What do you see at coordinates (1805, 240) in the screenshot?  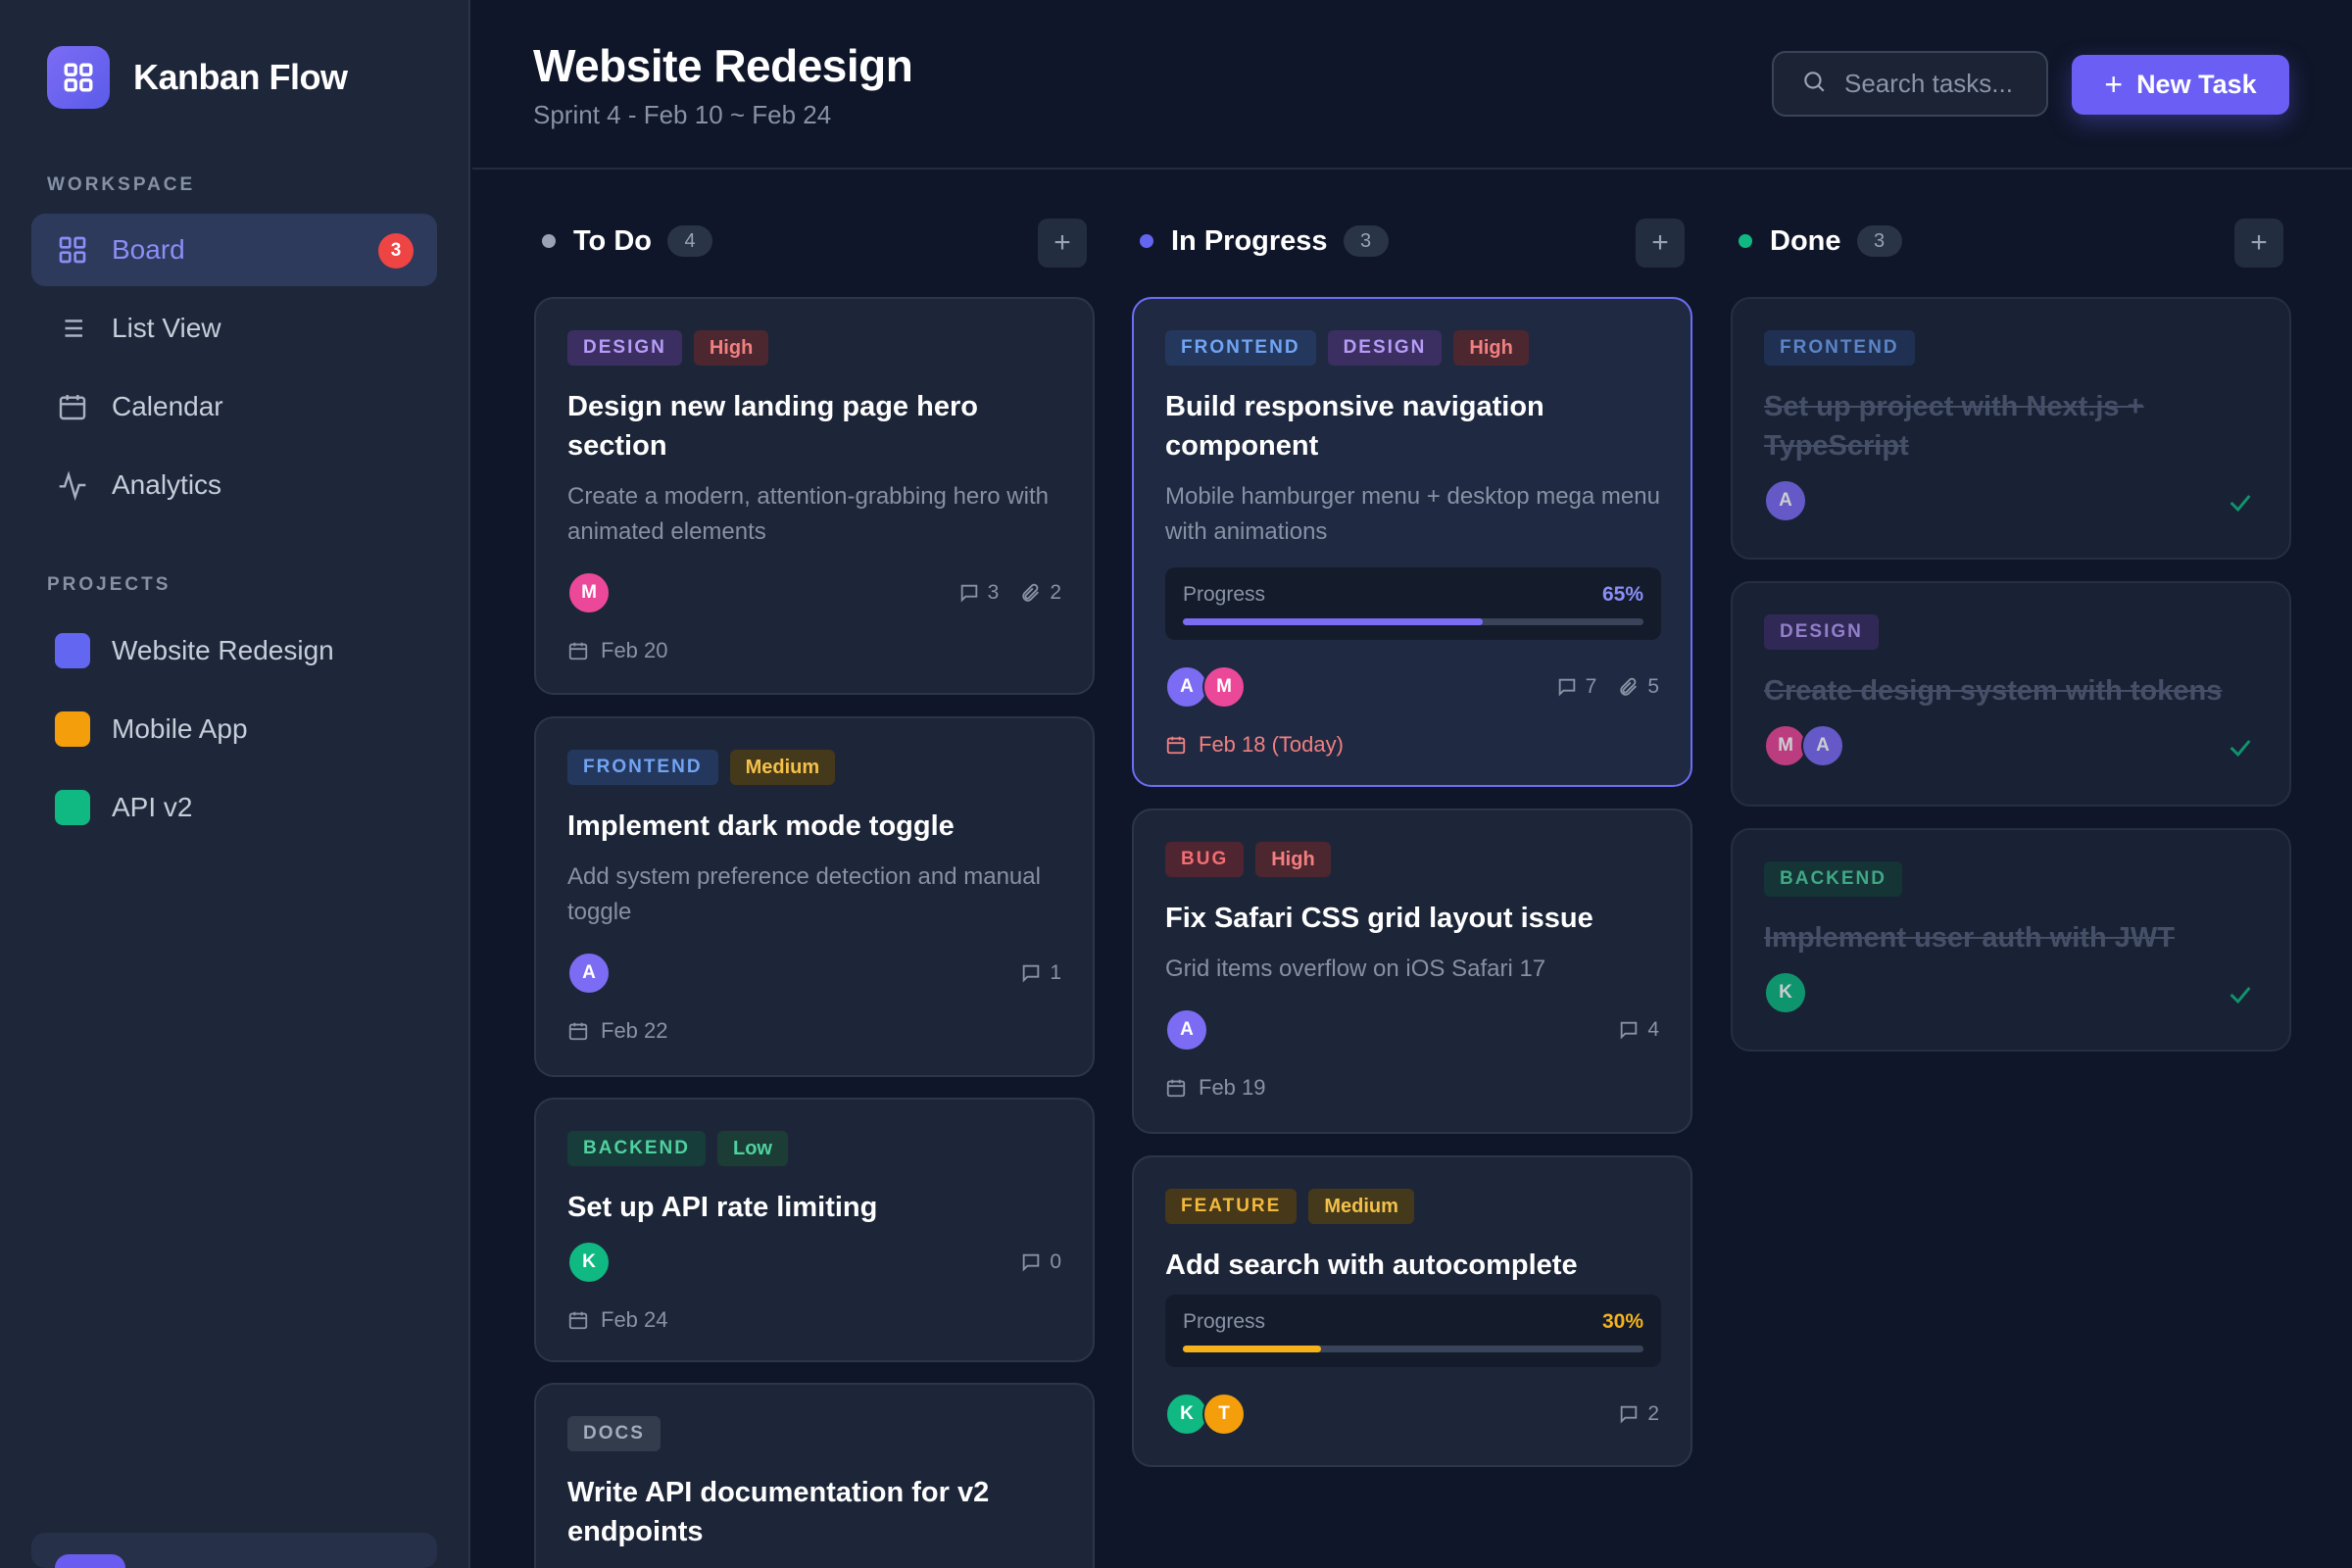 I see `column-title: Done` at bounding box center [1805, 240].